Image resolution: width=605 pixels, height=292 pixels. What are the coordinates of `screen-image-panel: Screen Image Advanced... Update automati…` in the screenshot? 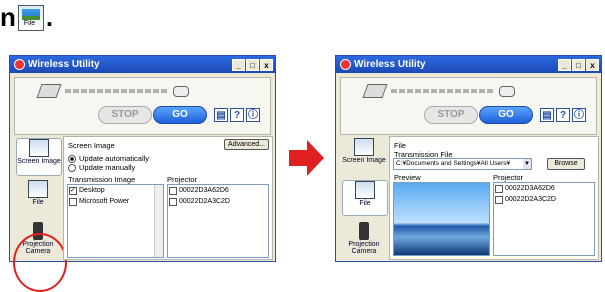 It's located at (168, 198).